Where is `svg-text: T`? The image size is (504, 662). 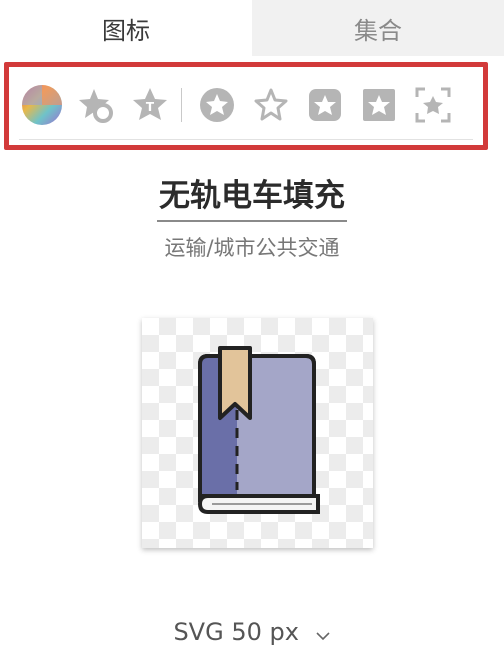
svg-text: T is located at coordinates (150, 107).